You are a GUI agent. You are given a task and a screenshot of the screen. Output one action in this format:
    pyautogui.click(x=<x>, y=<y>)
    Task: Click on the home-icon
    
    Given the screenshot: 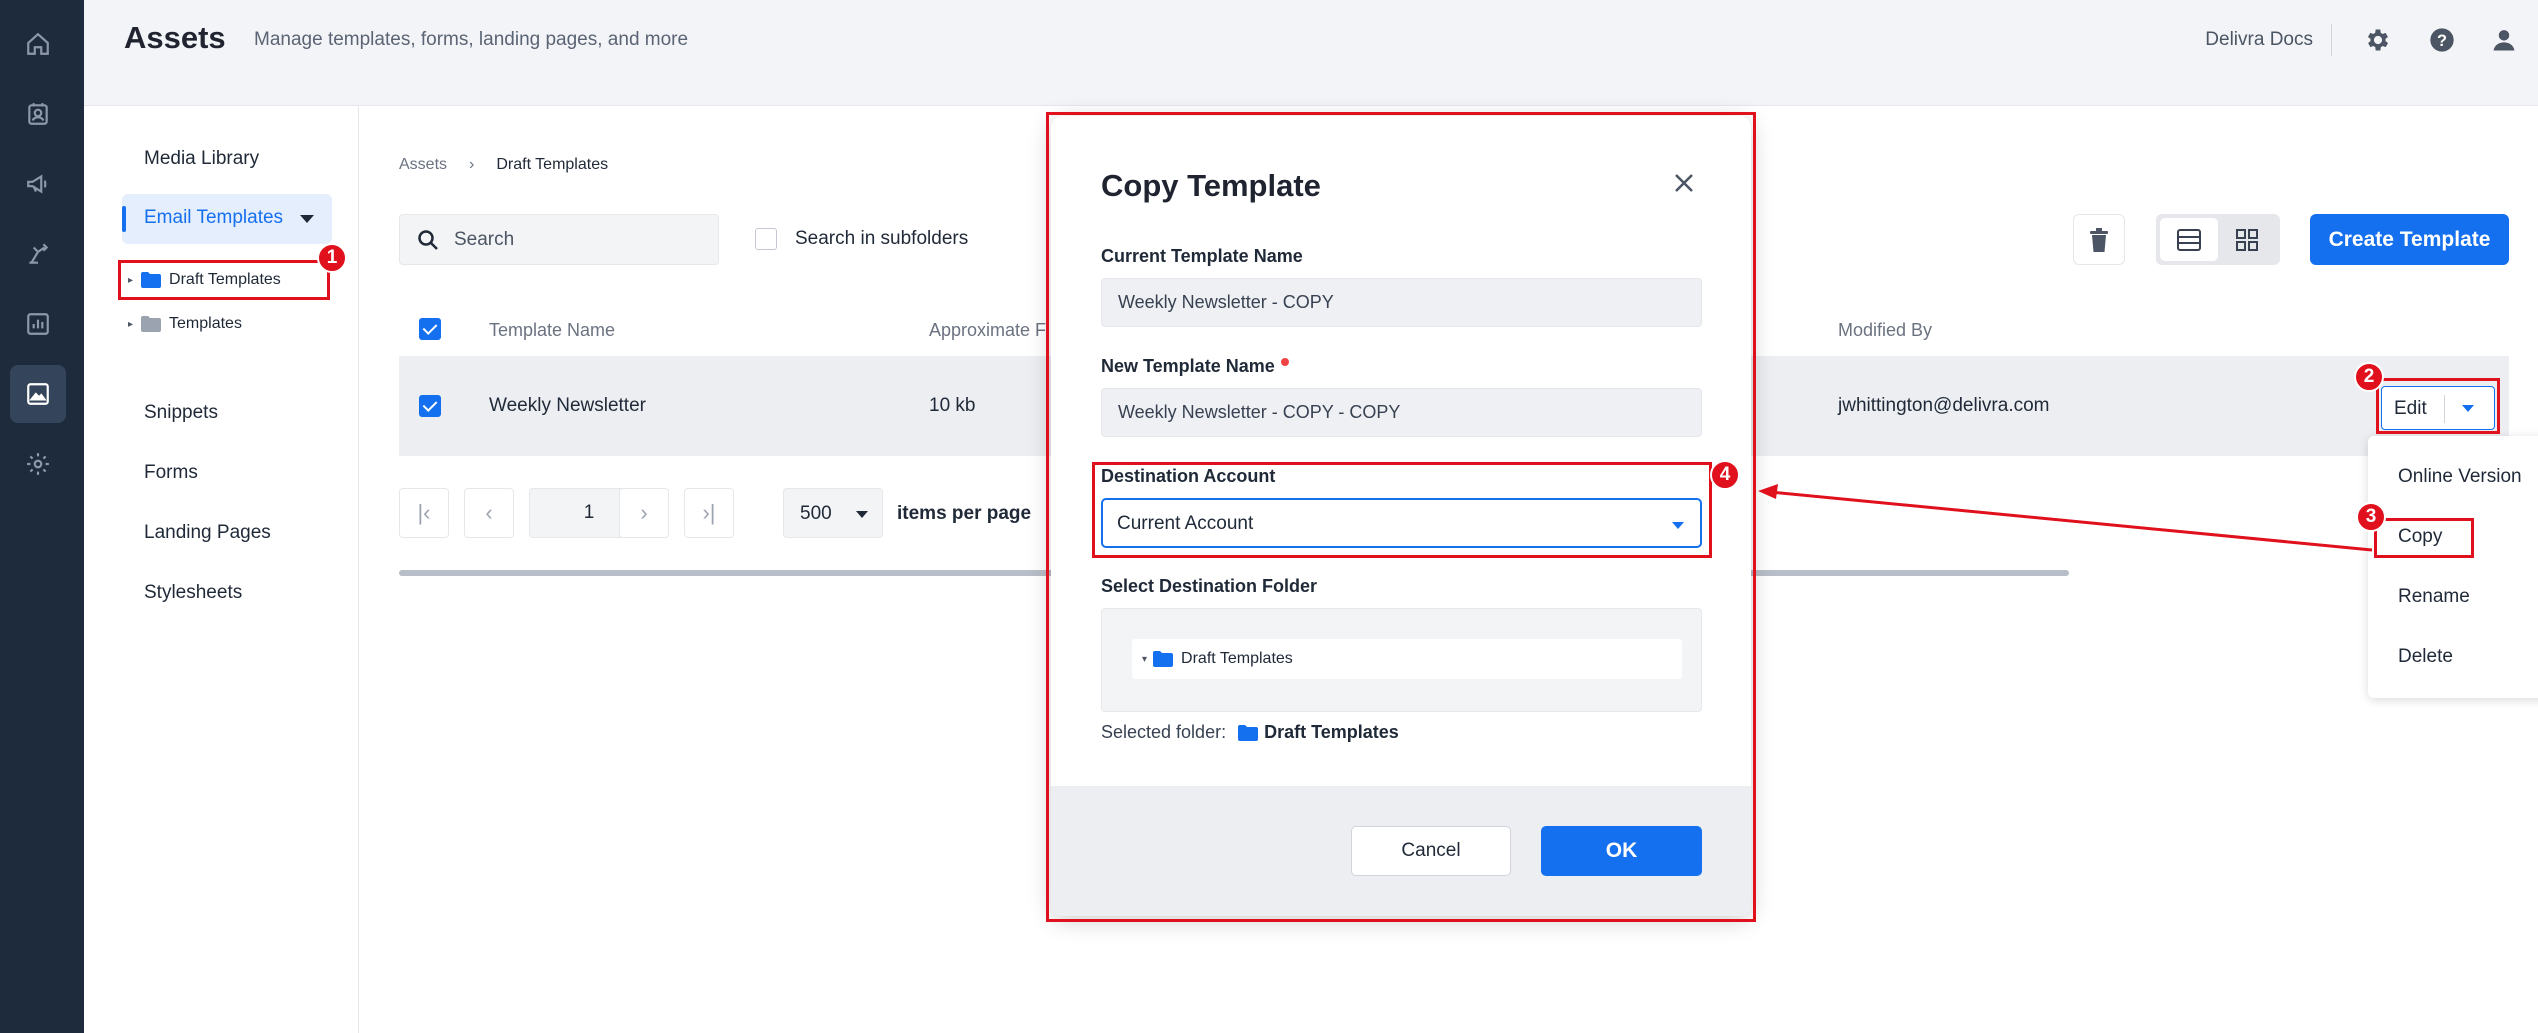 What is the action you would take?
    pyautogui.click(x=38, y=44)
    